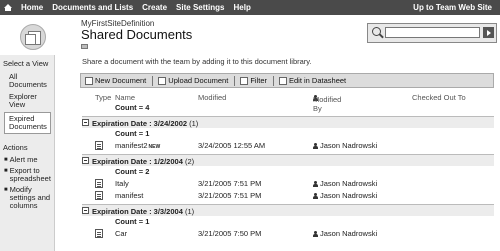  I want to click on group-label: Expiration Date : 3/3/2004 (1), so click(143, 211).